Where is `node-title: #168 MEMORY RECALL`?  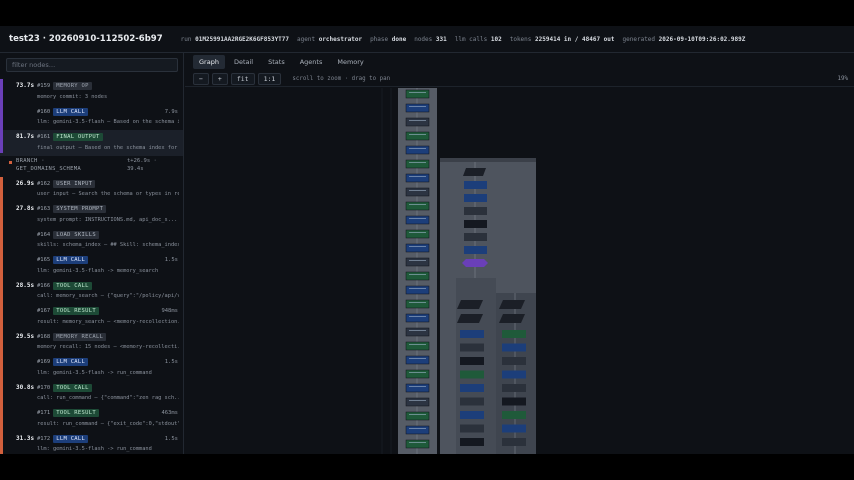 node-title: #168 MEMORY RECALL is located at coordinates (72, 337).